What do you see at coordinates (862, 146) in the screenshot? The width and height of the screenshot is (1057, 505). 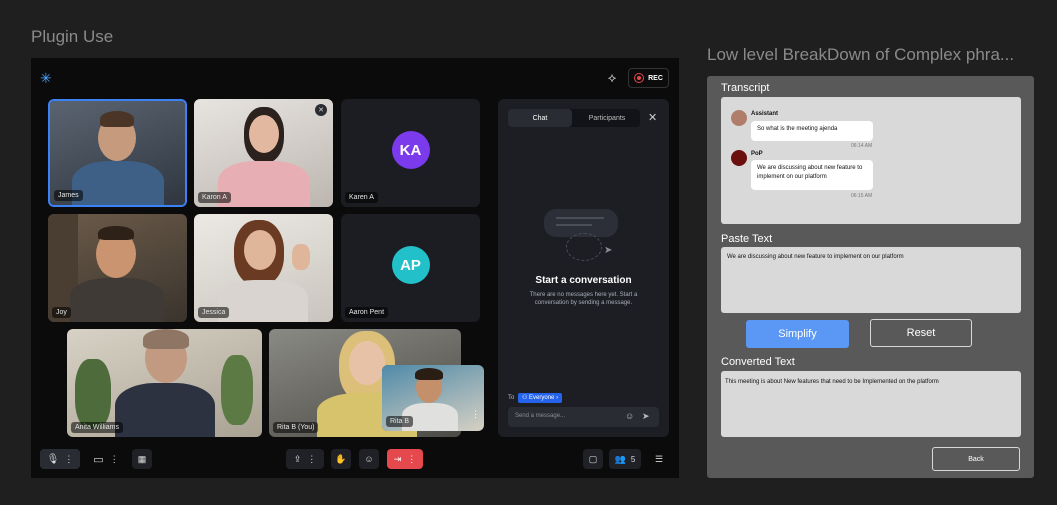 I see `message-time: 06:14 AM` at bounding box center [862, 146].